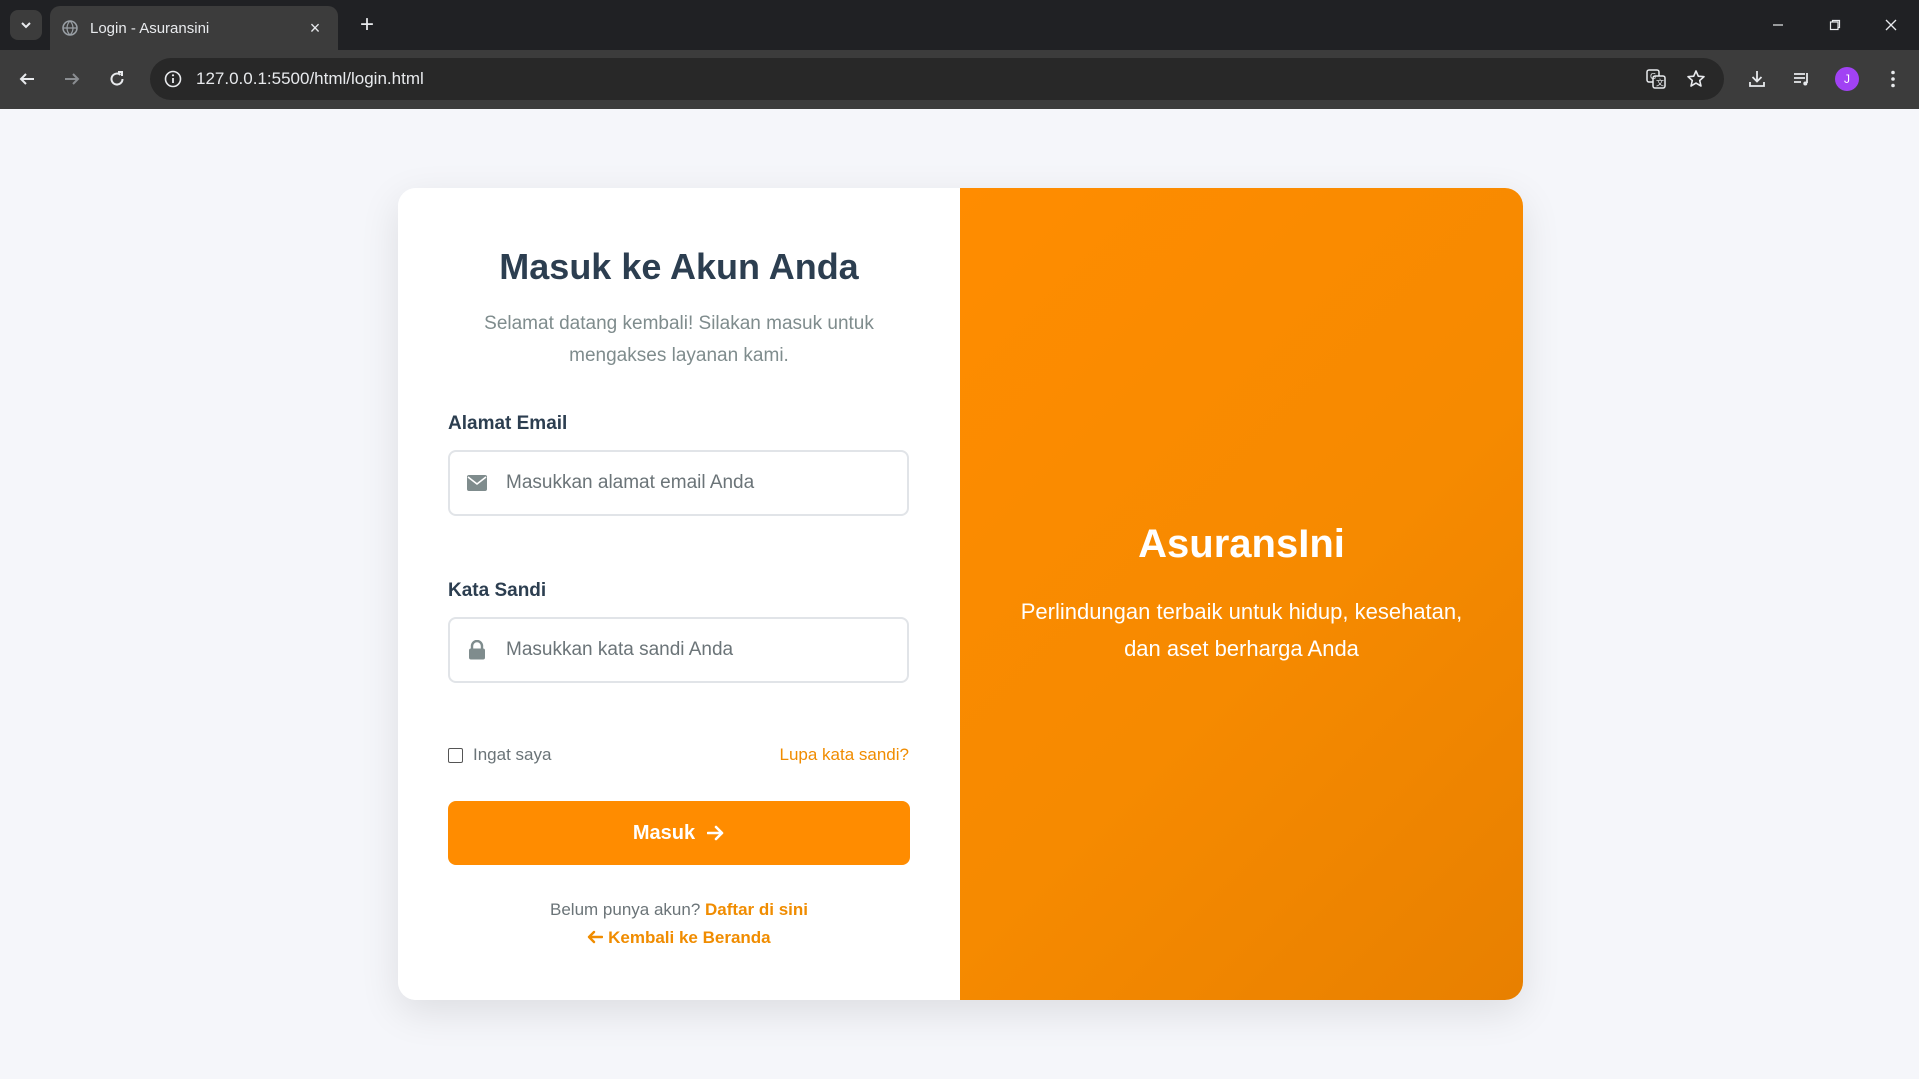 This screenshot has width=1919, height=1079. Describe the element at coordinates (477, 650) in the screenshot. I see `lock-icon` at that location.